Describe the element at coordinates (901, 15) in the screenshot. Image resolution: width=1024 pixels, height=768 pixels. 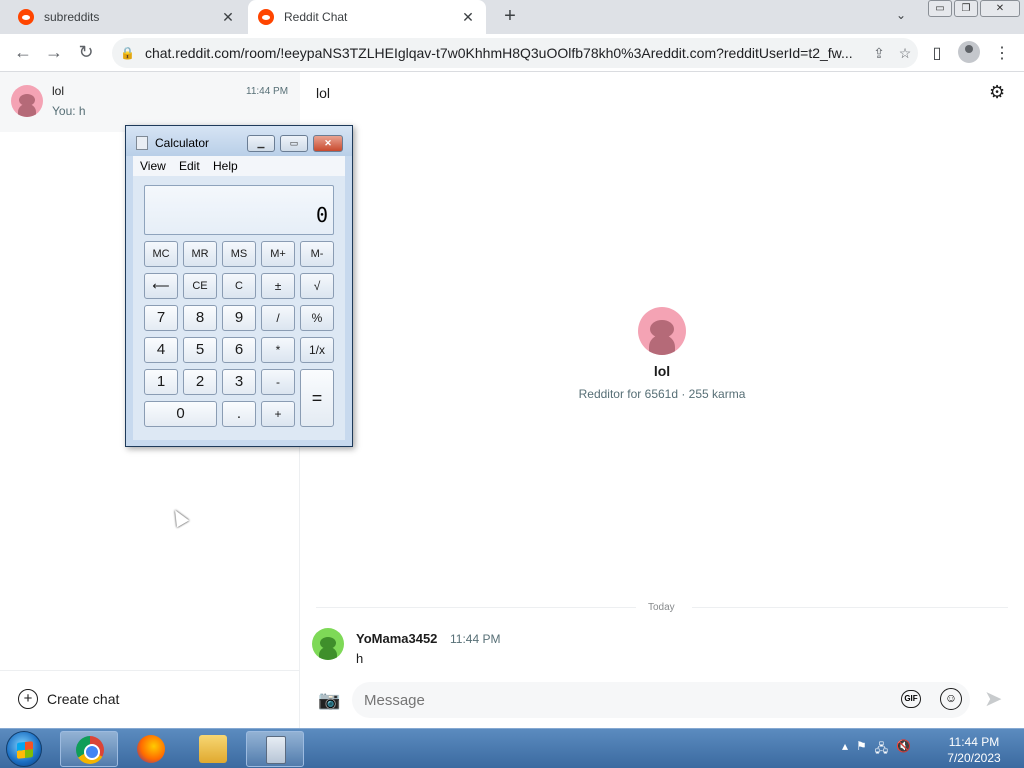
I see `tab-search-icon: ⌄` at that location.